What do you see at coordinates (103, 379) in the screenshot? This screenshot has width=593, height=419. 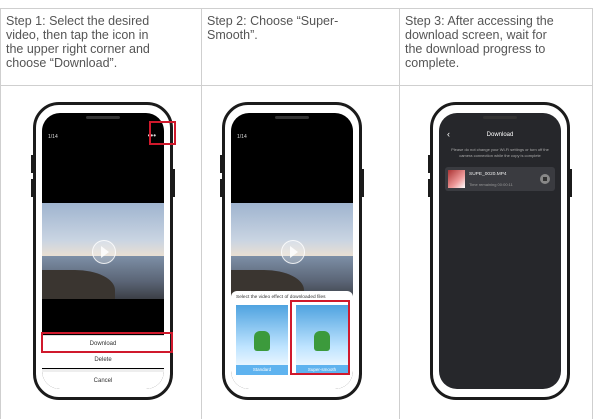 I see `cancel-menu-item: Cancel` at bounding box center [103, 379].